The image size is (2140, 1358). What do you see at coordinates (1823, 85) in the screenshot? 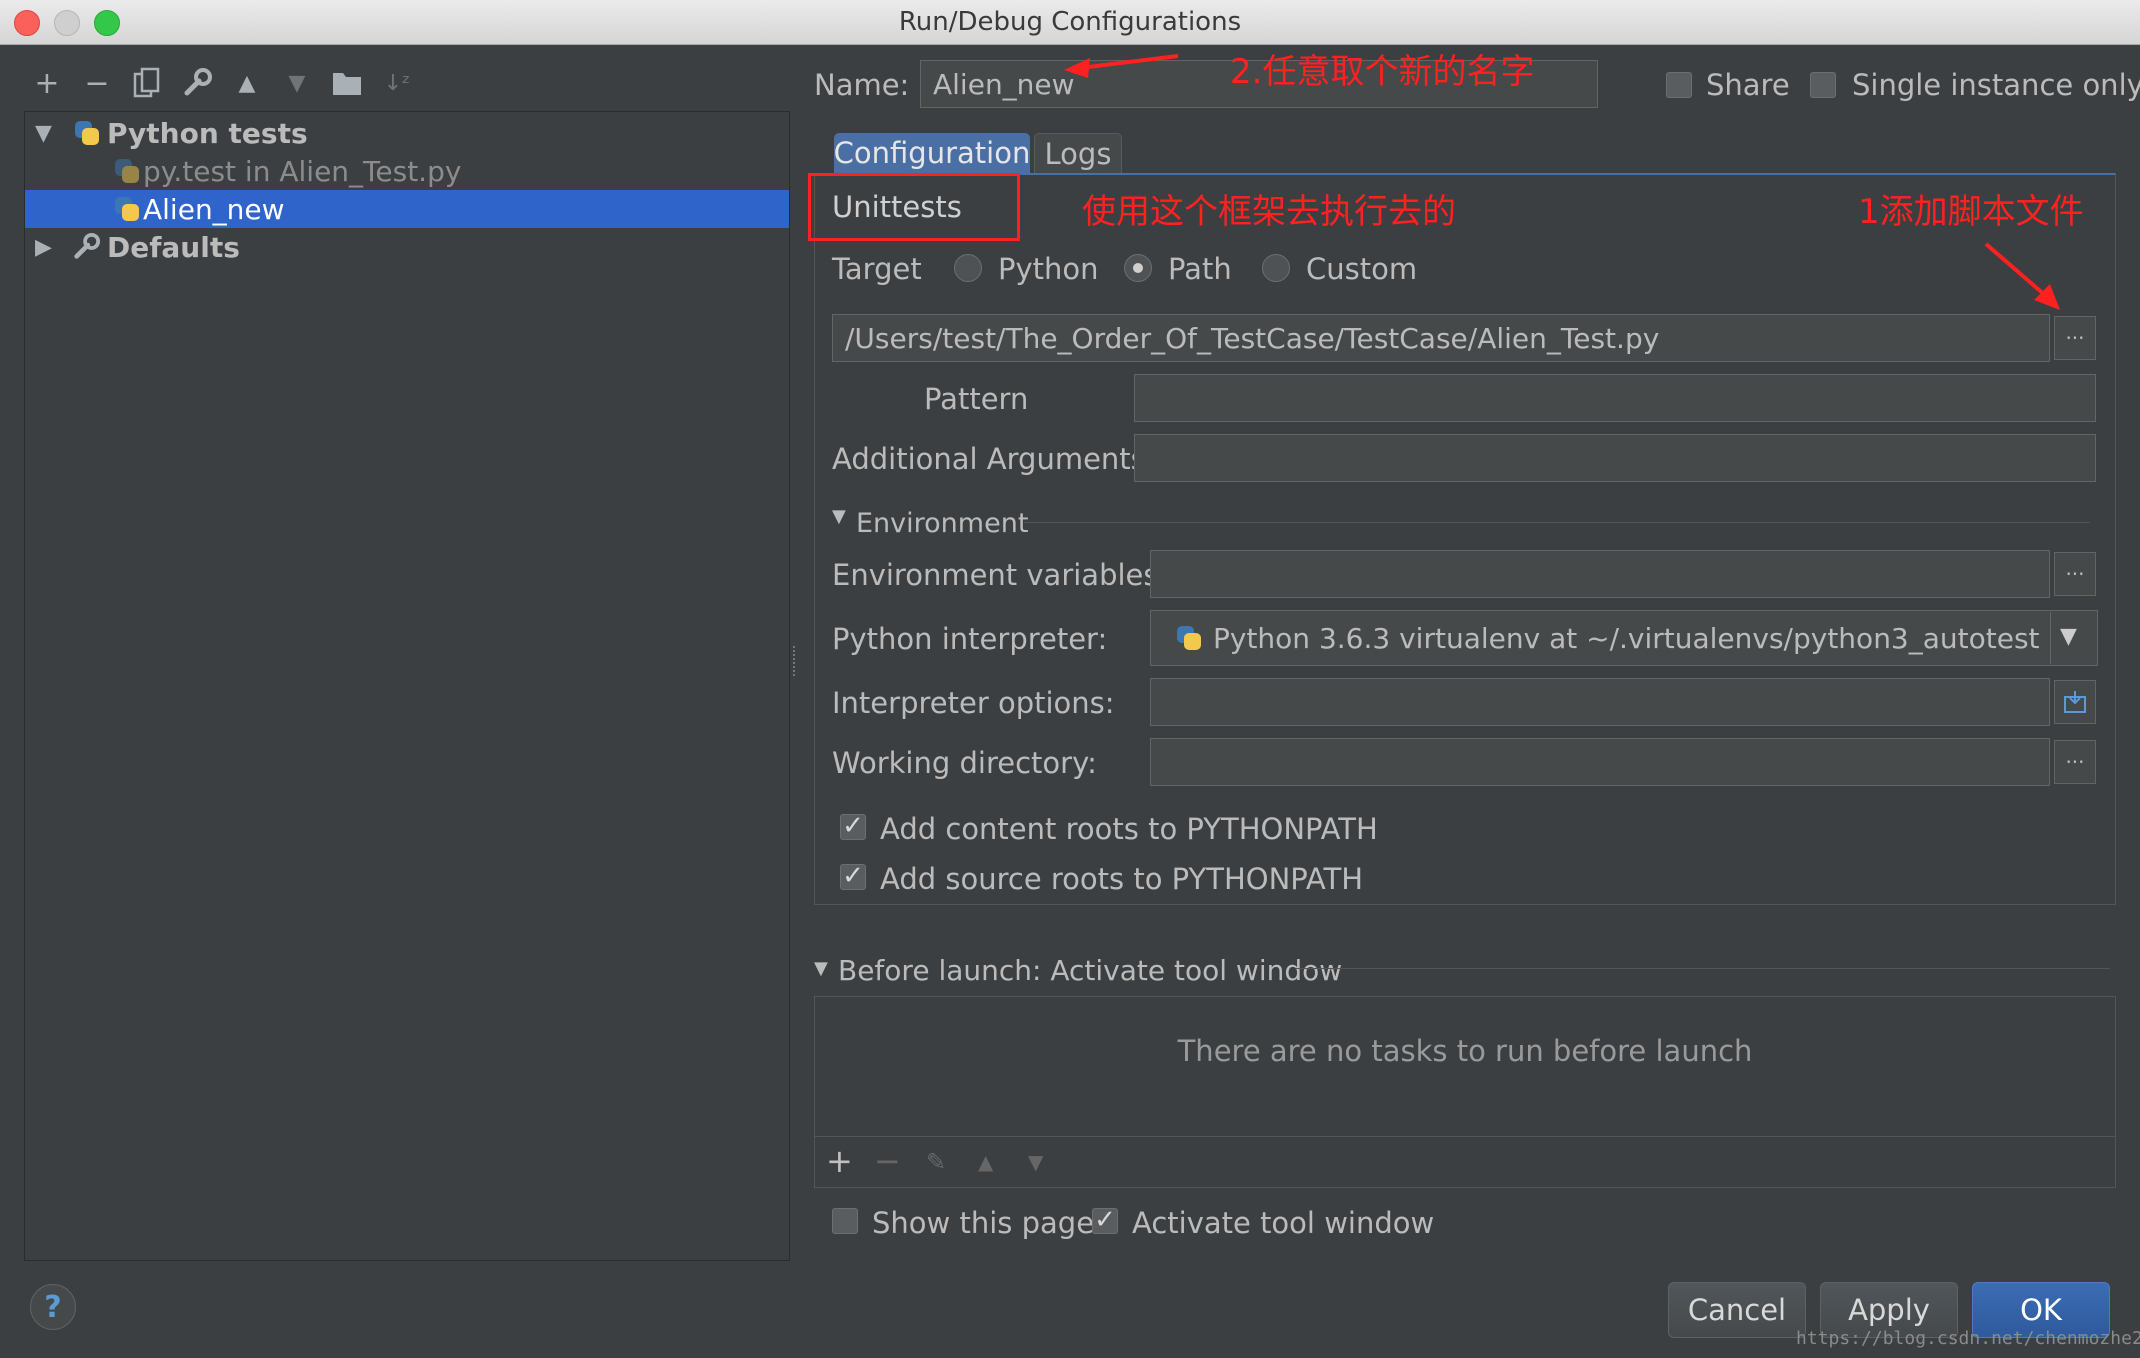
I see `single-instance-checkbox` at bounding box center [1823, 85].